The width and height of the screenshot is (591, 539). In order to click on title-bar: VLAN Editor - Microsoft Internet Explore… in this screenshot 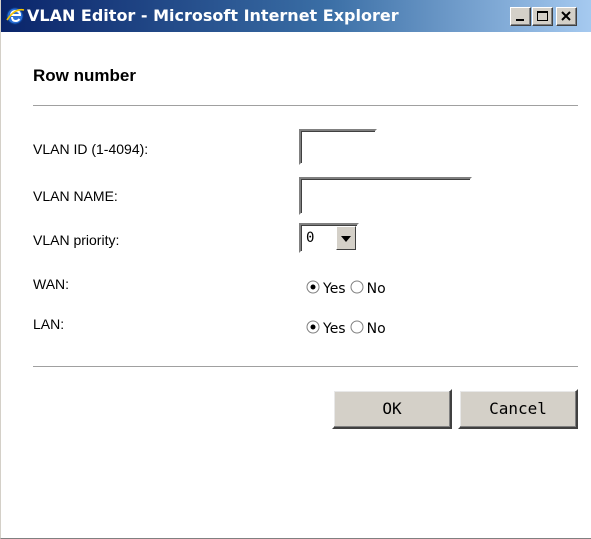, I will do `click(296, 16)`.